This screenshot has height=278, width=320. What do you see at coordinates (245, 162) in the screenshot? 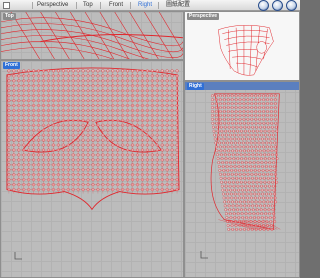
I see `mask-right-wireframe` at bounding box center [245, 162].